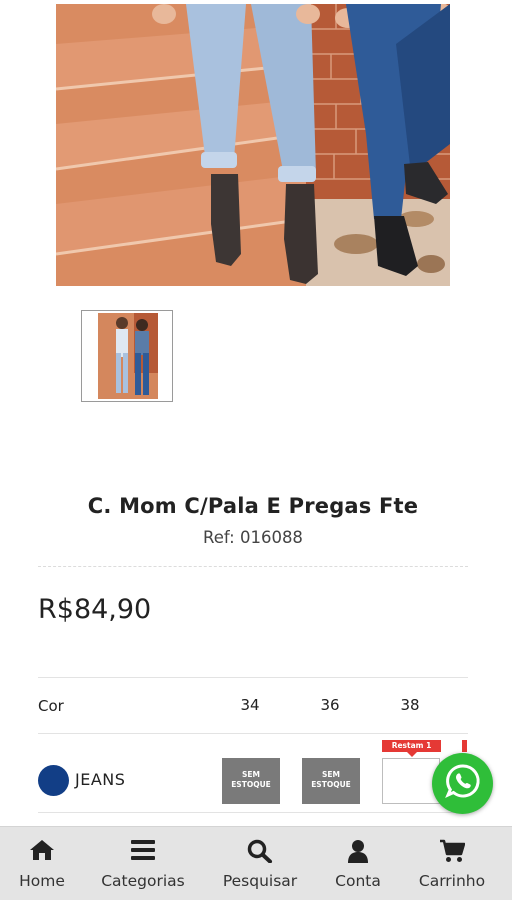 This screenshot has width=512, height=900. Describe the element at coordinates (253, 506) in the screenshot. I see `product-title: C. Mom C/Pala E Pregas Fte` at that location.